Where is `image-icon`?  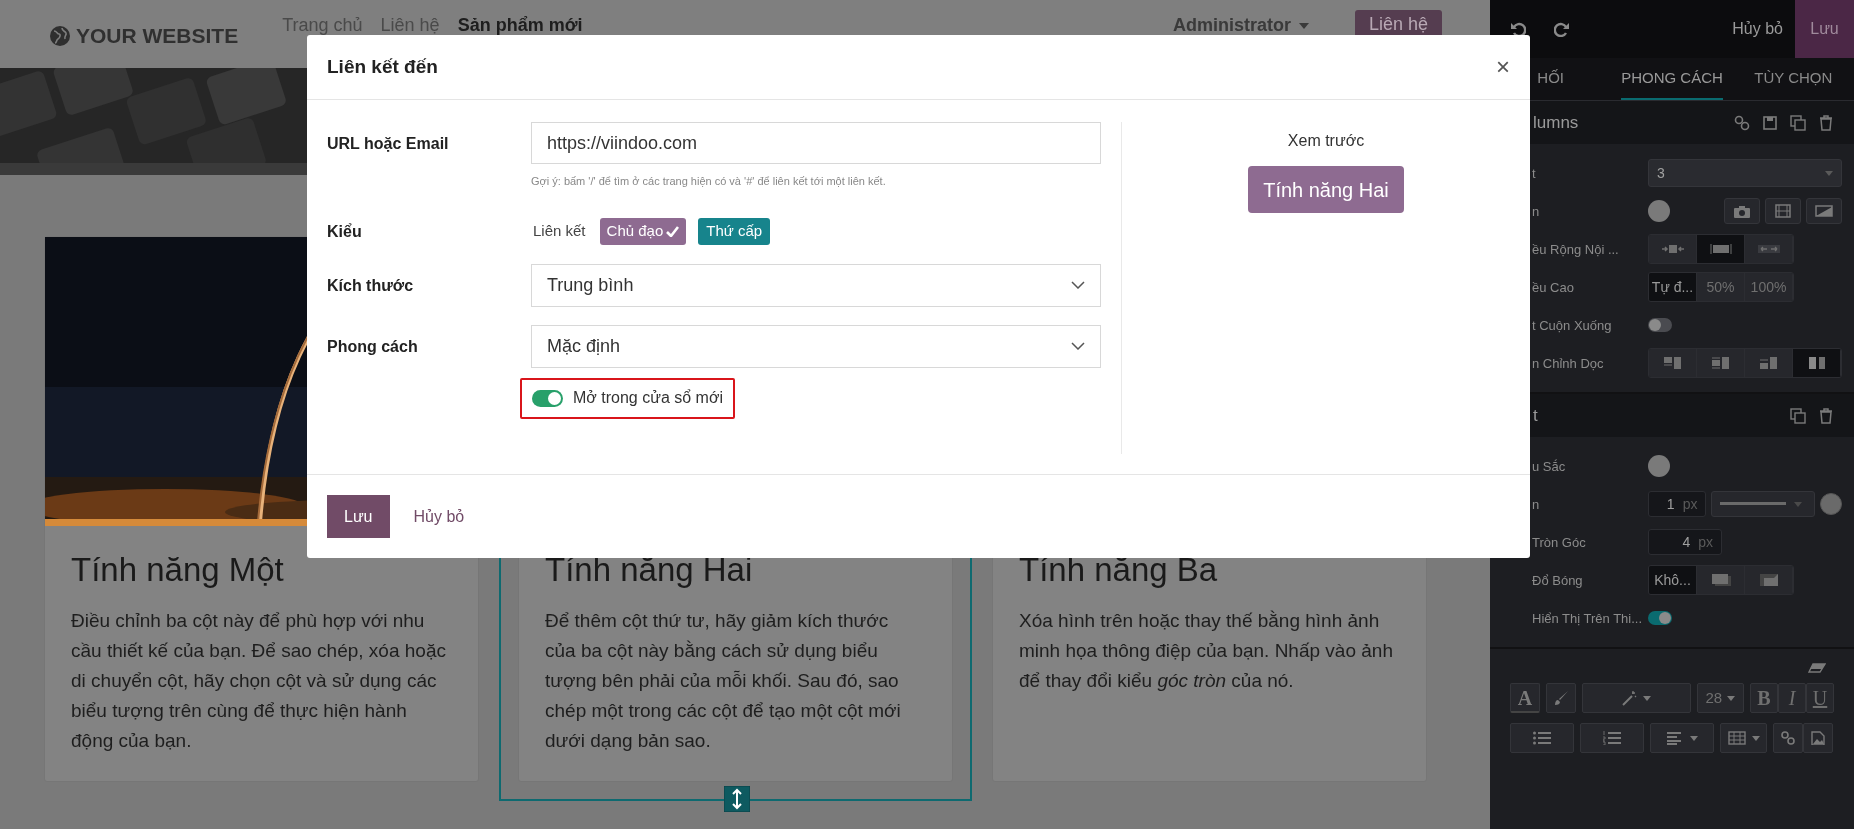 image-icon is located at coordinates (1818, 738).